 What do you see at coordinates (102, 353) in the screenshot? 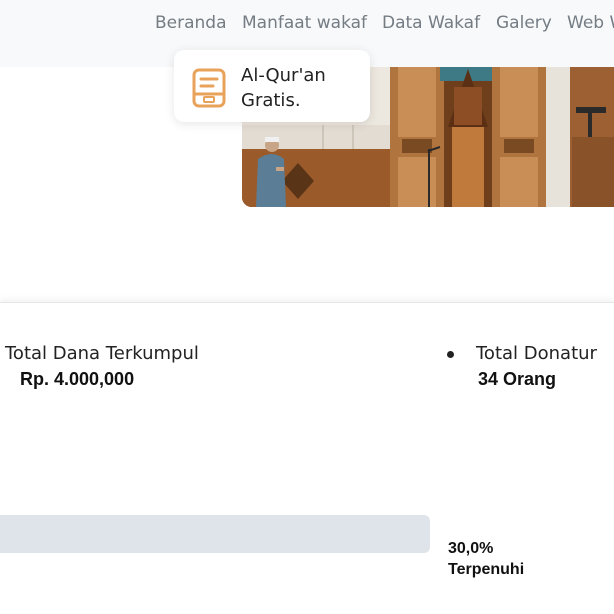
I see `total-funds-label: Total Dana Terkumpul` at bounding box center [102, 353].